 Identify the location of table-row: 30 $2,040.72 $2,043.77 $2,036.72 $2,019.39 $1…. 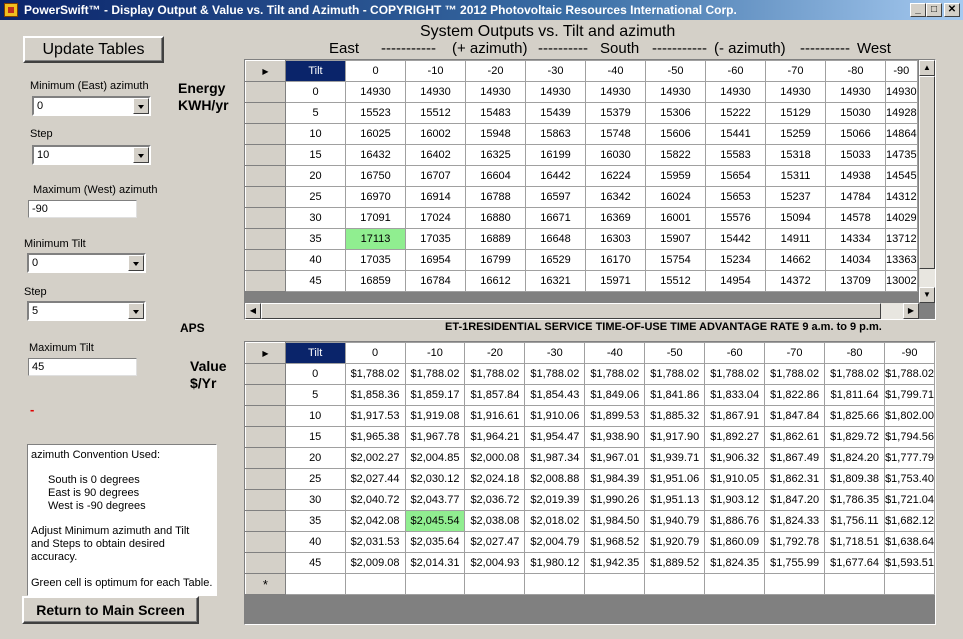
(590, 500).